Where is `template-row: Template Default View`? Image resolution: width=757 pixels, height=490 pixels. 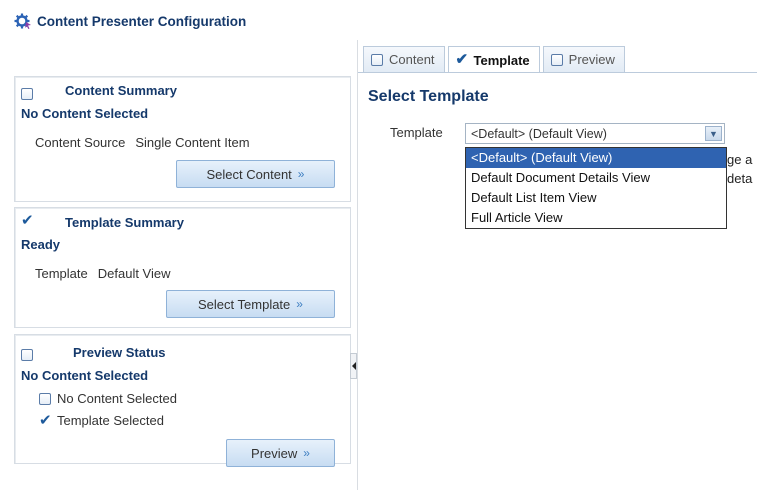
template-row: Template Default View is located at coordinates (103, 273).